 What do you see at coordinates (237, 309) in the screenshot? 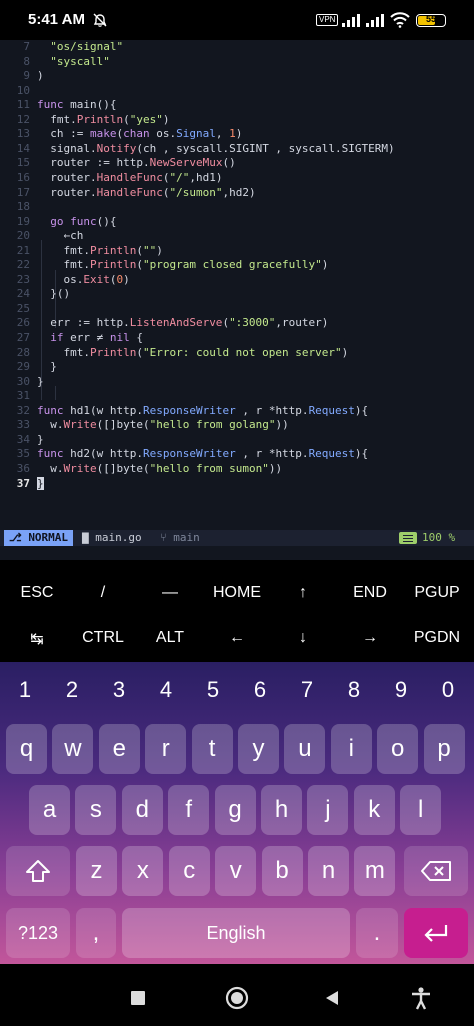
I see `code-line: 25` at bounding box center [237, 309].